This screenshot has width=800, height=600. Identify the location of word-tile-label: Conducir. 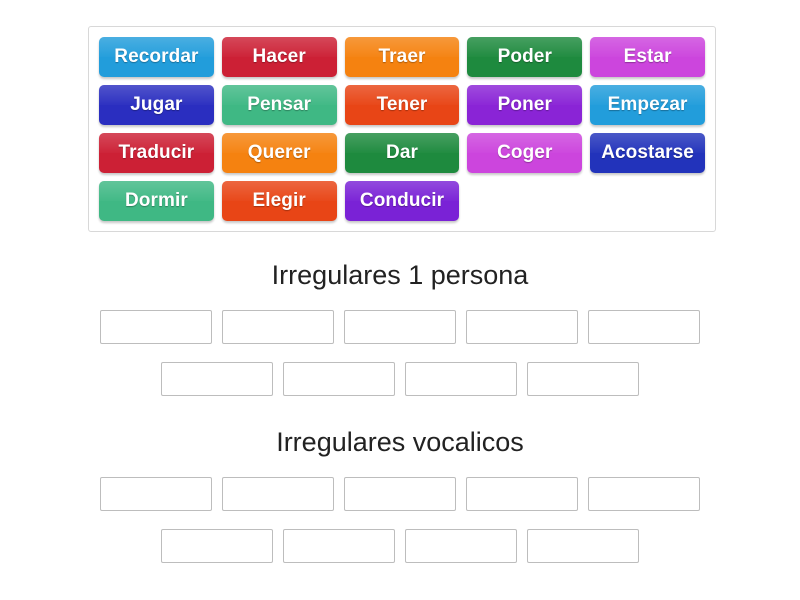
(402, 200).